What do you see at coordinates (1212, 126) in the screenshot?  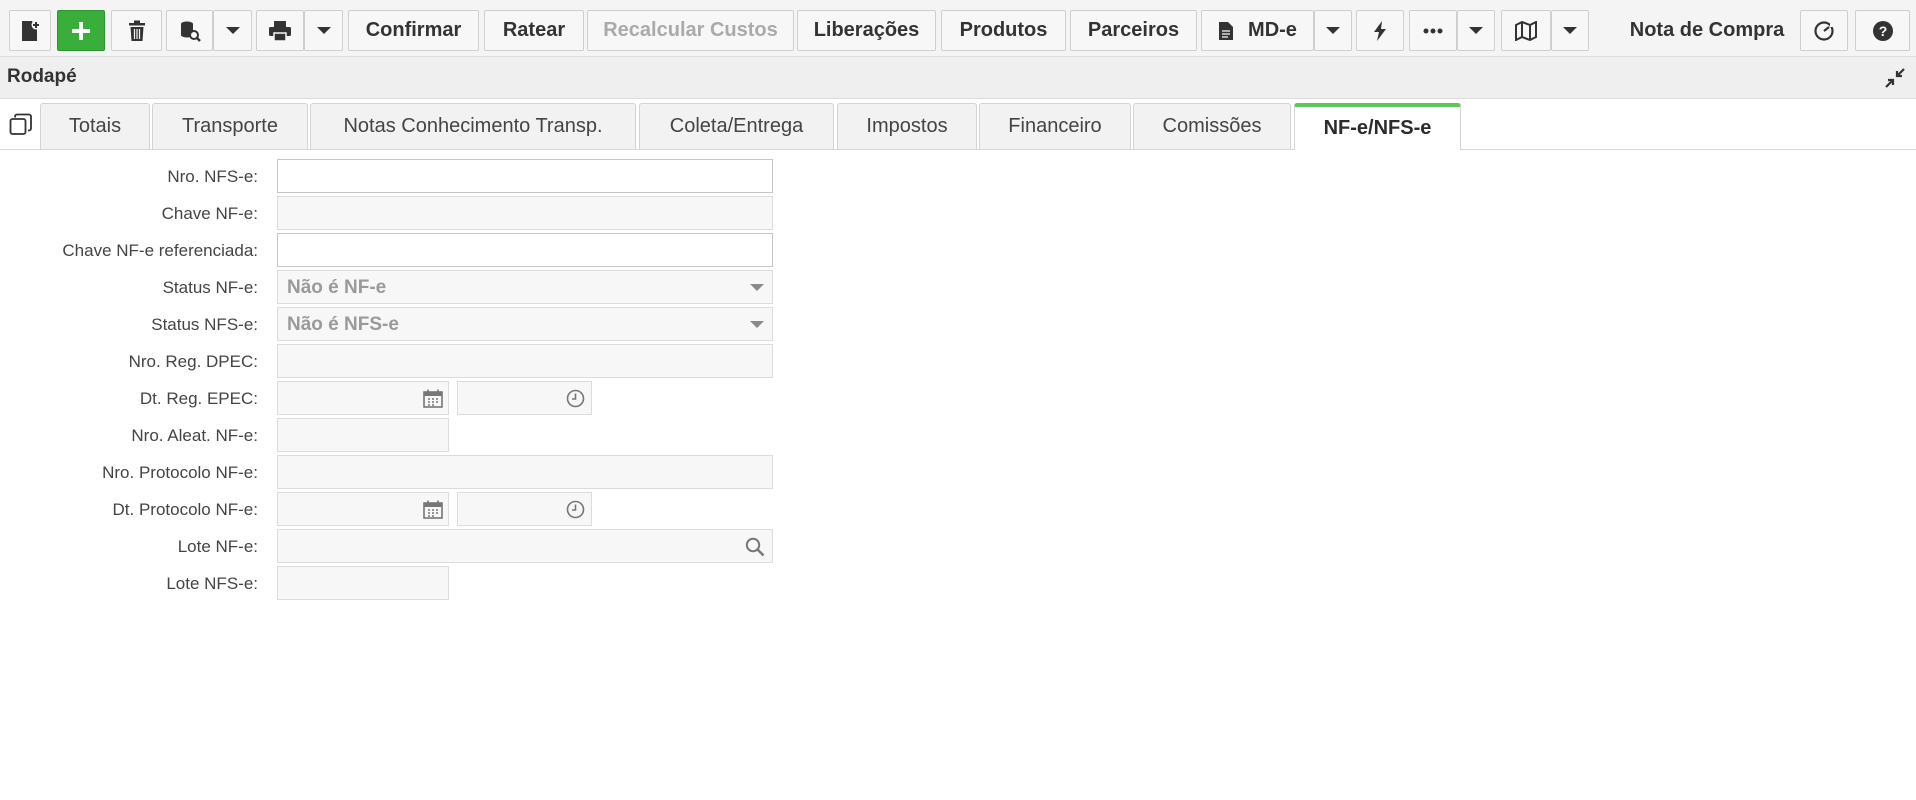 I see `tab-comissoes: Comissões` at bounding box center [1212, 126].